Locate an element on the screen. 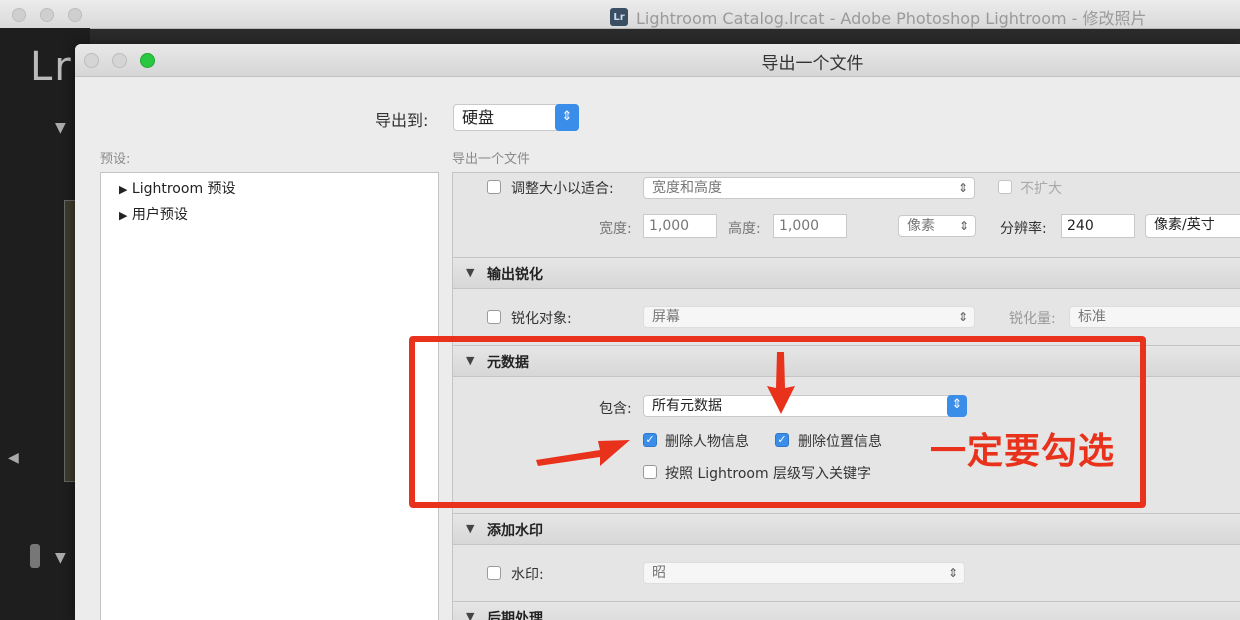 This screenshot has width=1240, height=620. annotation-text: 一定要勾选 is located at coordinates (1023, 451).